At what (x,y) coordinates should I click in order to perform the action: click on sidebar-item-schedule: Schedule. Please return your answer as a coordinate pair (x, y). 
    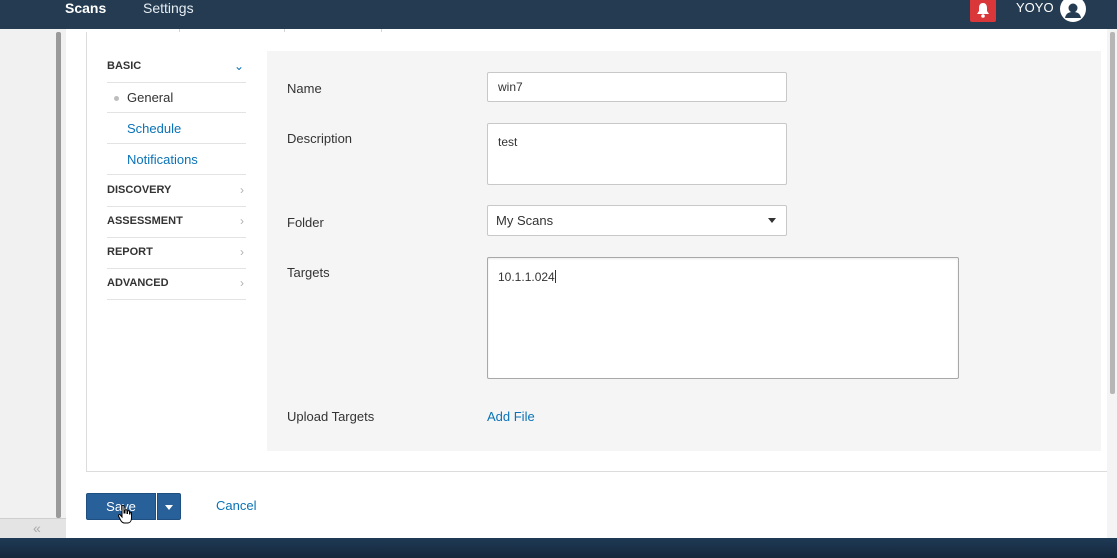
    Looking at the image, I should click on (176, 129).